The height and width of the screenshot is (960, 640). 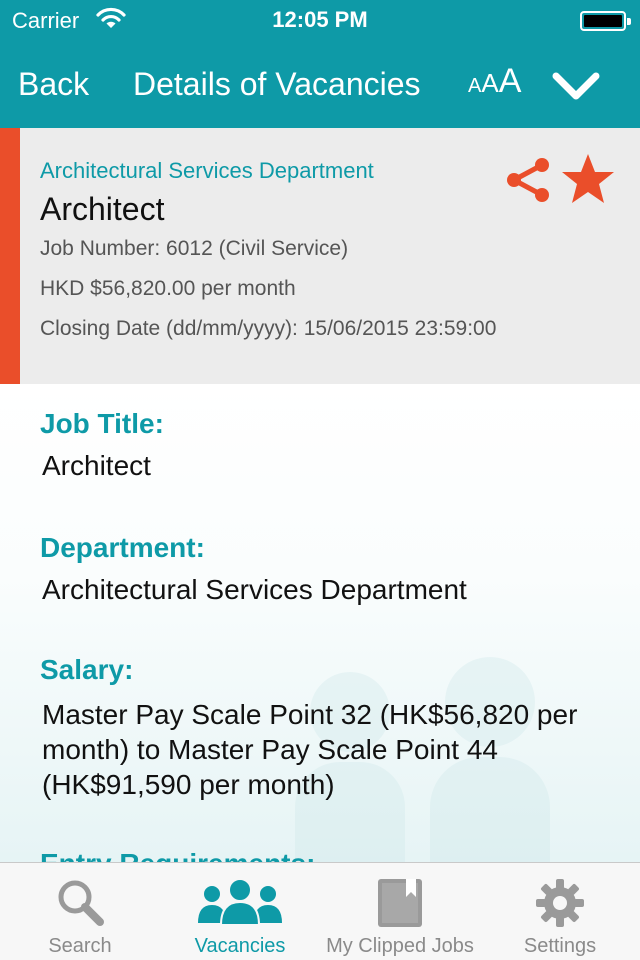 I want to click on entry-requirements-label: Entry Requirements:, so click(x=177, y=855).